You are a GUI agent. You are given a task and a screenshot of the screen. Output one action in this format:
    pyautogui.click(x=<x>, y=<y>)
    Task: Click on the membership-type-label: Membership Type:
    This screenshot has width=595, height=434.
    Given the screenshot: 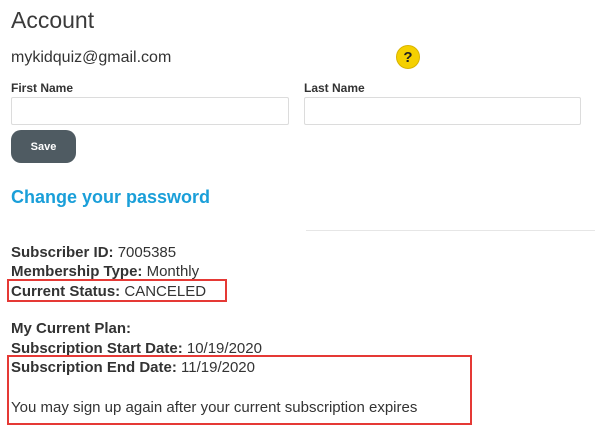 What is the action you would take?
    pyautogui.click(x=77, y=271)
    